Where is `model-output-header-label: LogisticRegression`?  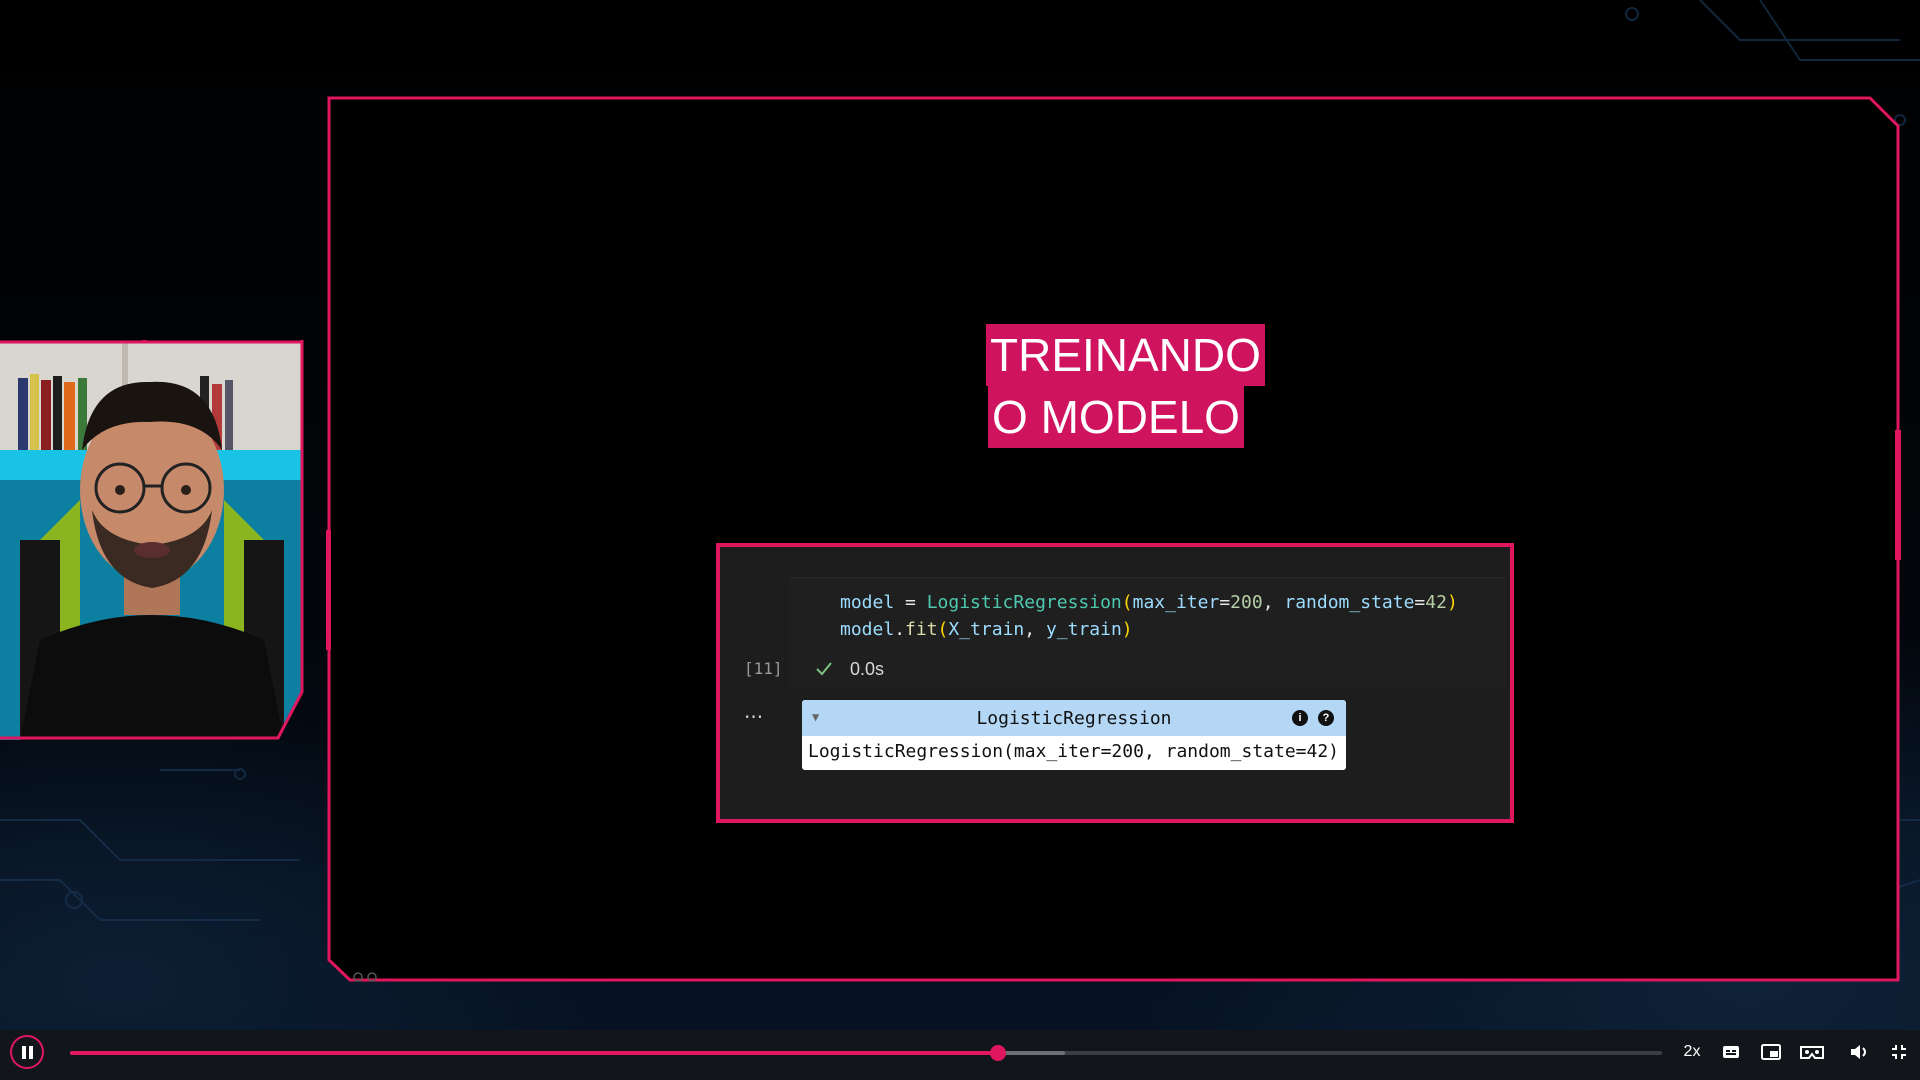 model-output-header-label: LogisticRegression is located at coordinates (1074, 718).